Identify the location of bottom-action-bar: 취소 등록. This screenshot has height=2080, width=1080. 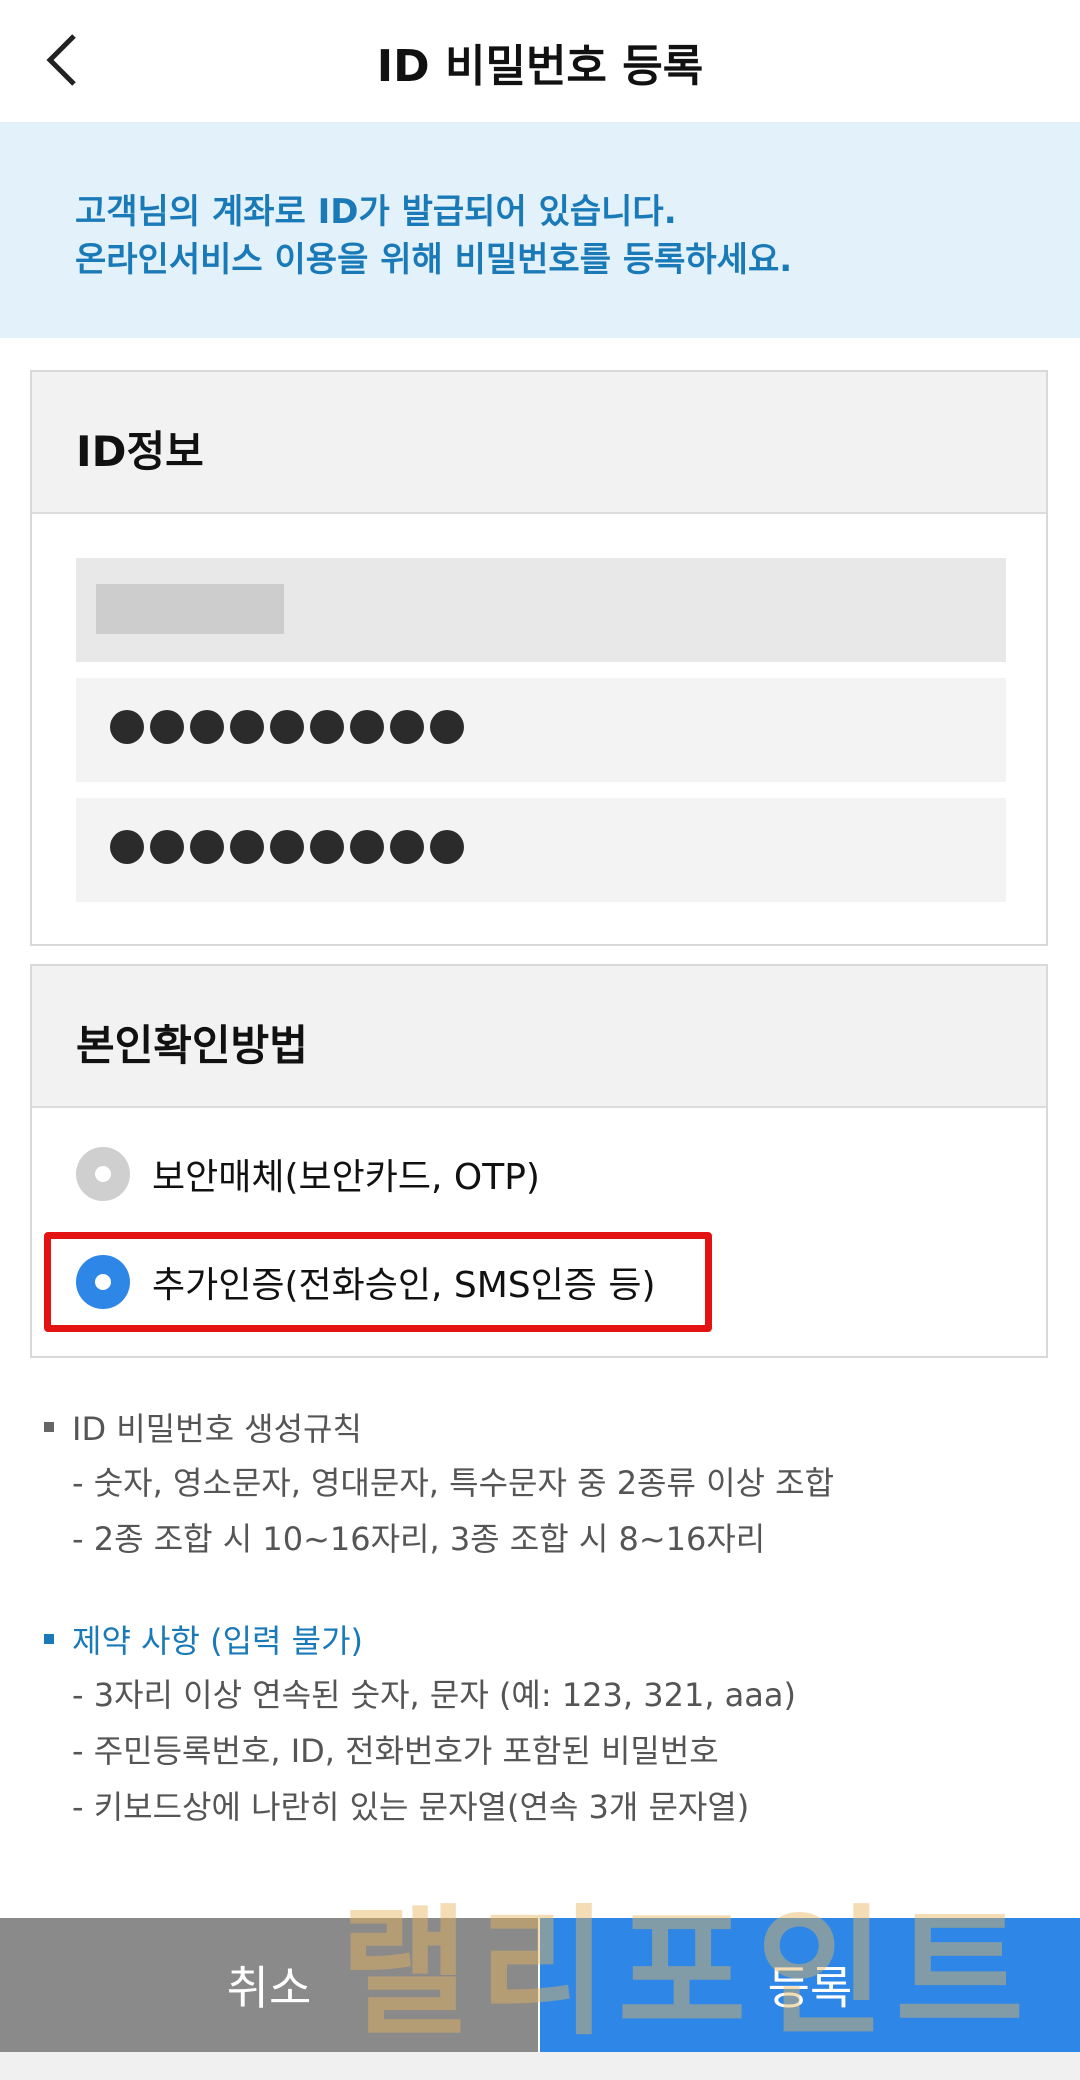
(540, 1985).